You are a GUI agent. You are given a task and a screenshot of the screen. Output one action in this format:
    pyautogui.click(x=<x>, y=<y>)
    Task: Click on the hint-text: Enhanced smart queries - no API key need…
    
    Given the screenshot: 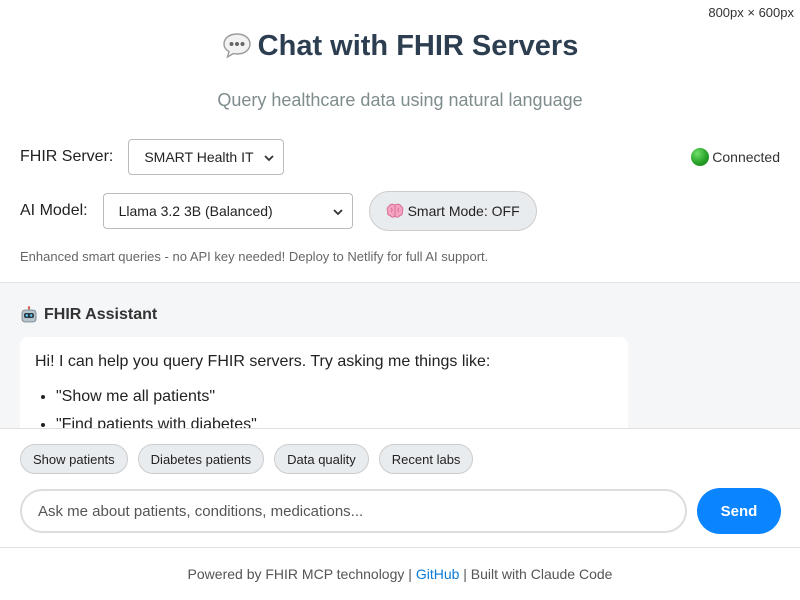 What is the action you would take?
    pyautogui.click(x=254, y=256)
    